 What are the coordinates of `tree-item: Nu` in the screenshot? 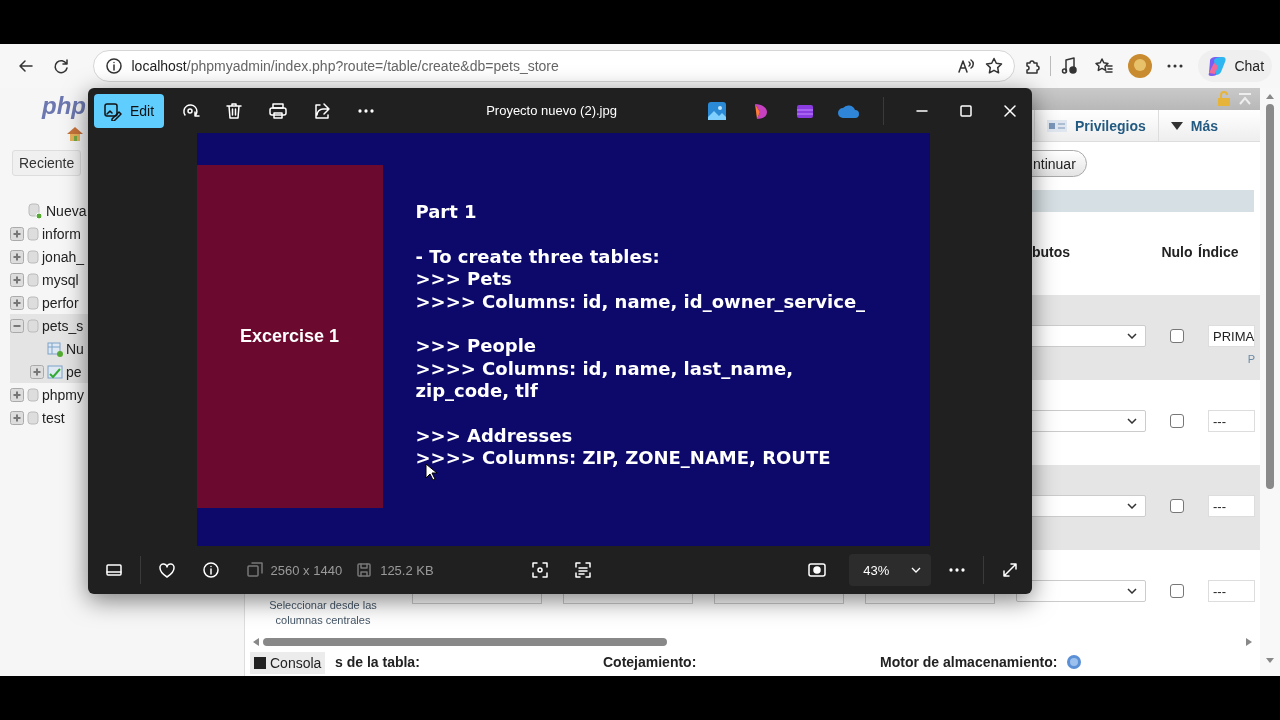 It's located at (75, 348).